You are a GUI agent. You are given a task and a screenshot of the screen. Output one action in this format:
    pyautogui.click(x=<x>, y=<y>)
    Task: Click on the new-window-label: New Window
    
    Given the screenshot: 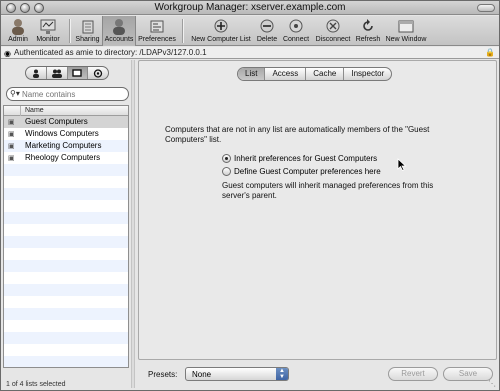 What is the action you would take?
    pyautogui.click(x=406, y=39)
    